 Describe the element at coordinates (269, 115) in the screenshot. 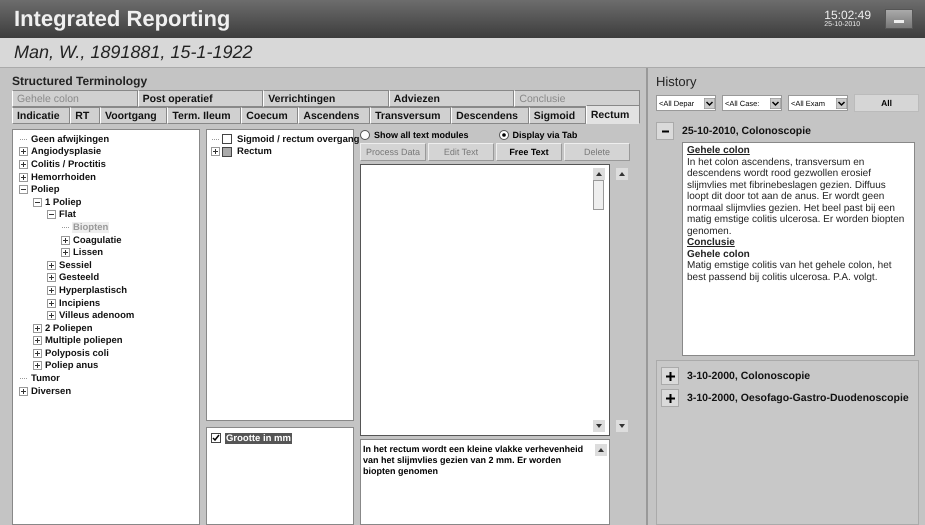

I see `tab: Coecum` at that location.